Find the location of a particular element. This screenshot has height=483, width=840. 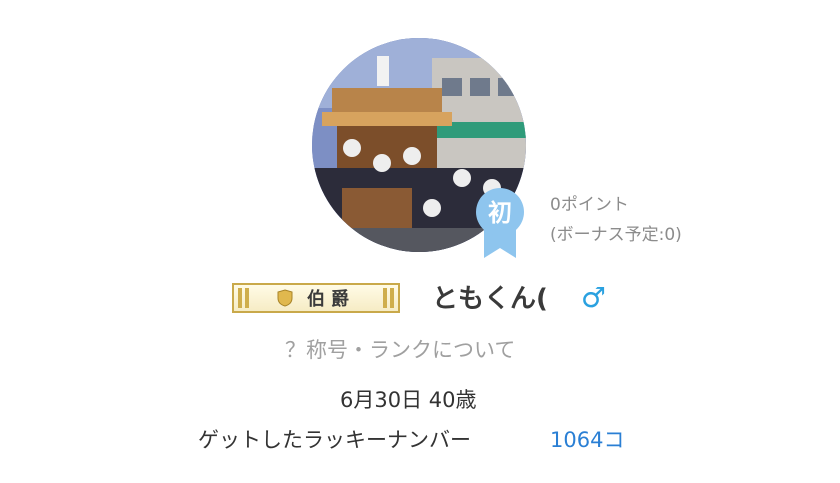

beginner-badge-text: 初 is located at coordinates (500, 213).